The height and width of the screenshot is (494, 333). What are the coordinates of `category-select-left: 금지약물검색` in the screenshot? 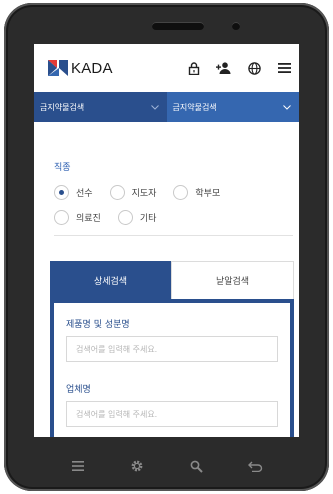 It's located at (100, 107).